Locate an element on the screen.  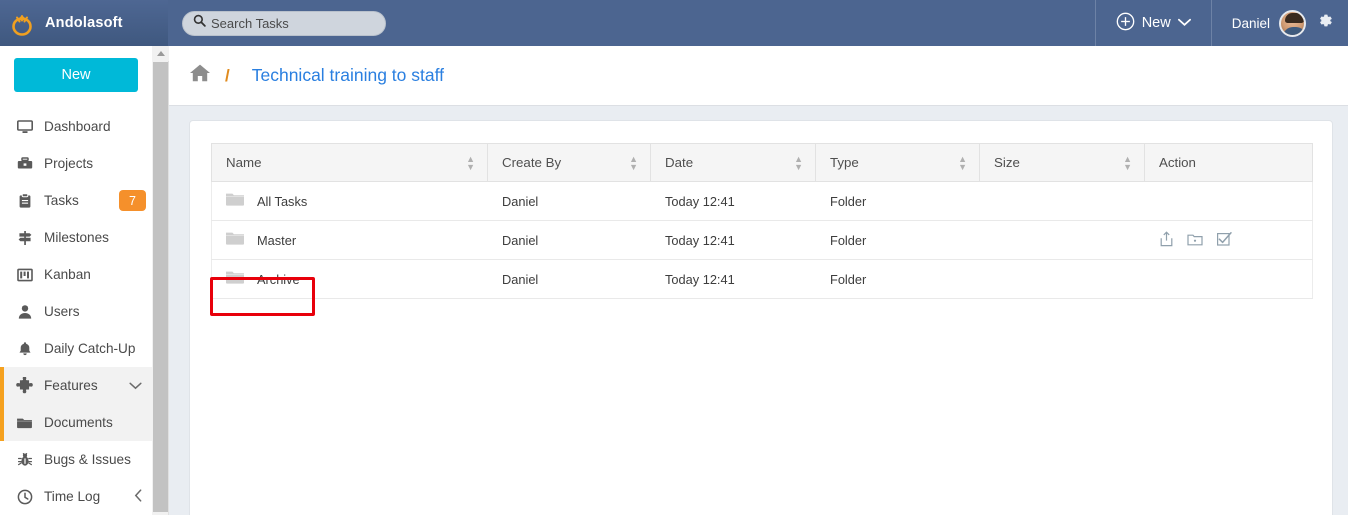
sidebar-item-label: Kanban is located at coordinates (67, 274).